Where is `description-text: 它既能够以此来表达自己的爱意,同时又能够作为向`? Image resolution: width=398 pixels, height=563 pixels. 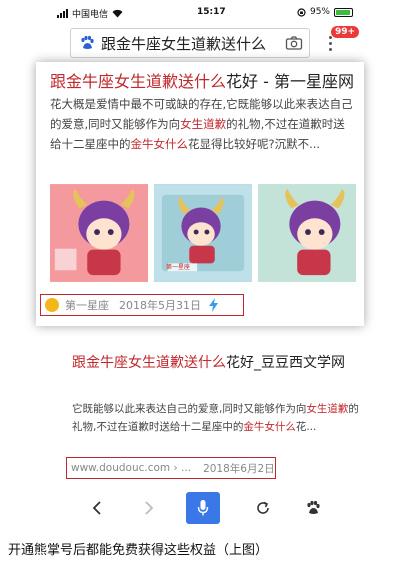 description-text: 它既能够以此来表达自己的爱意,同时又能够作为向 is located at coordinates (189, 409).